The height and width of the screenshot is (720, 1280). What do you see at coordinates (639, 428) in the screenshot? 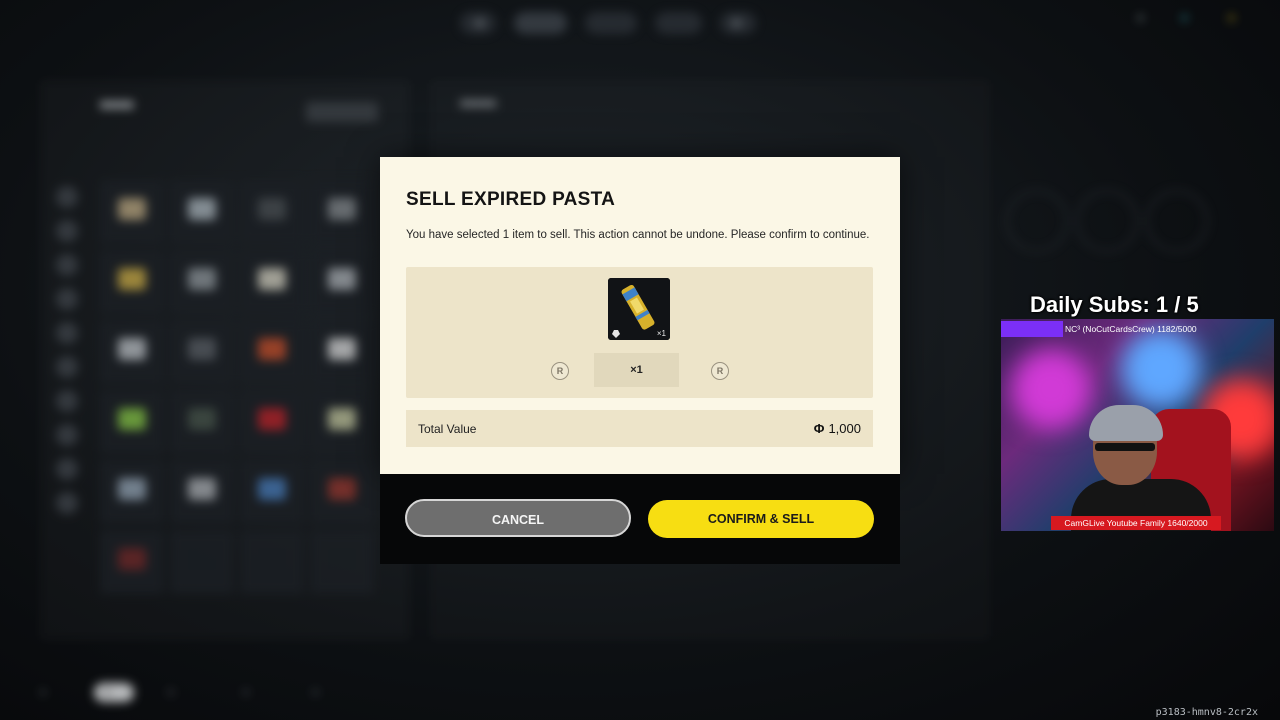
I see `total-value-row: Total Value Φ 1,000` at bounding box center [639, 428].